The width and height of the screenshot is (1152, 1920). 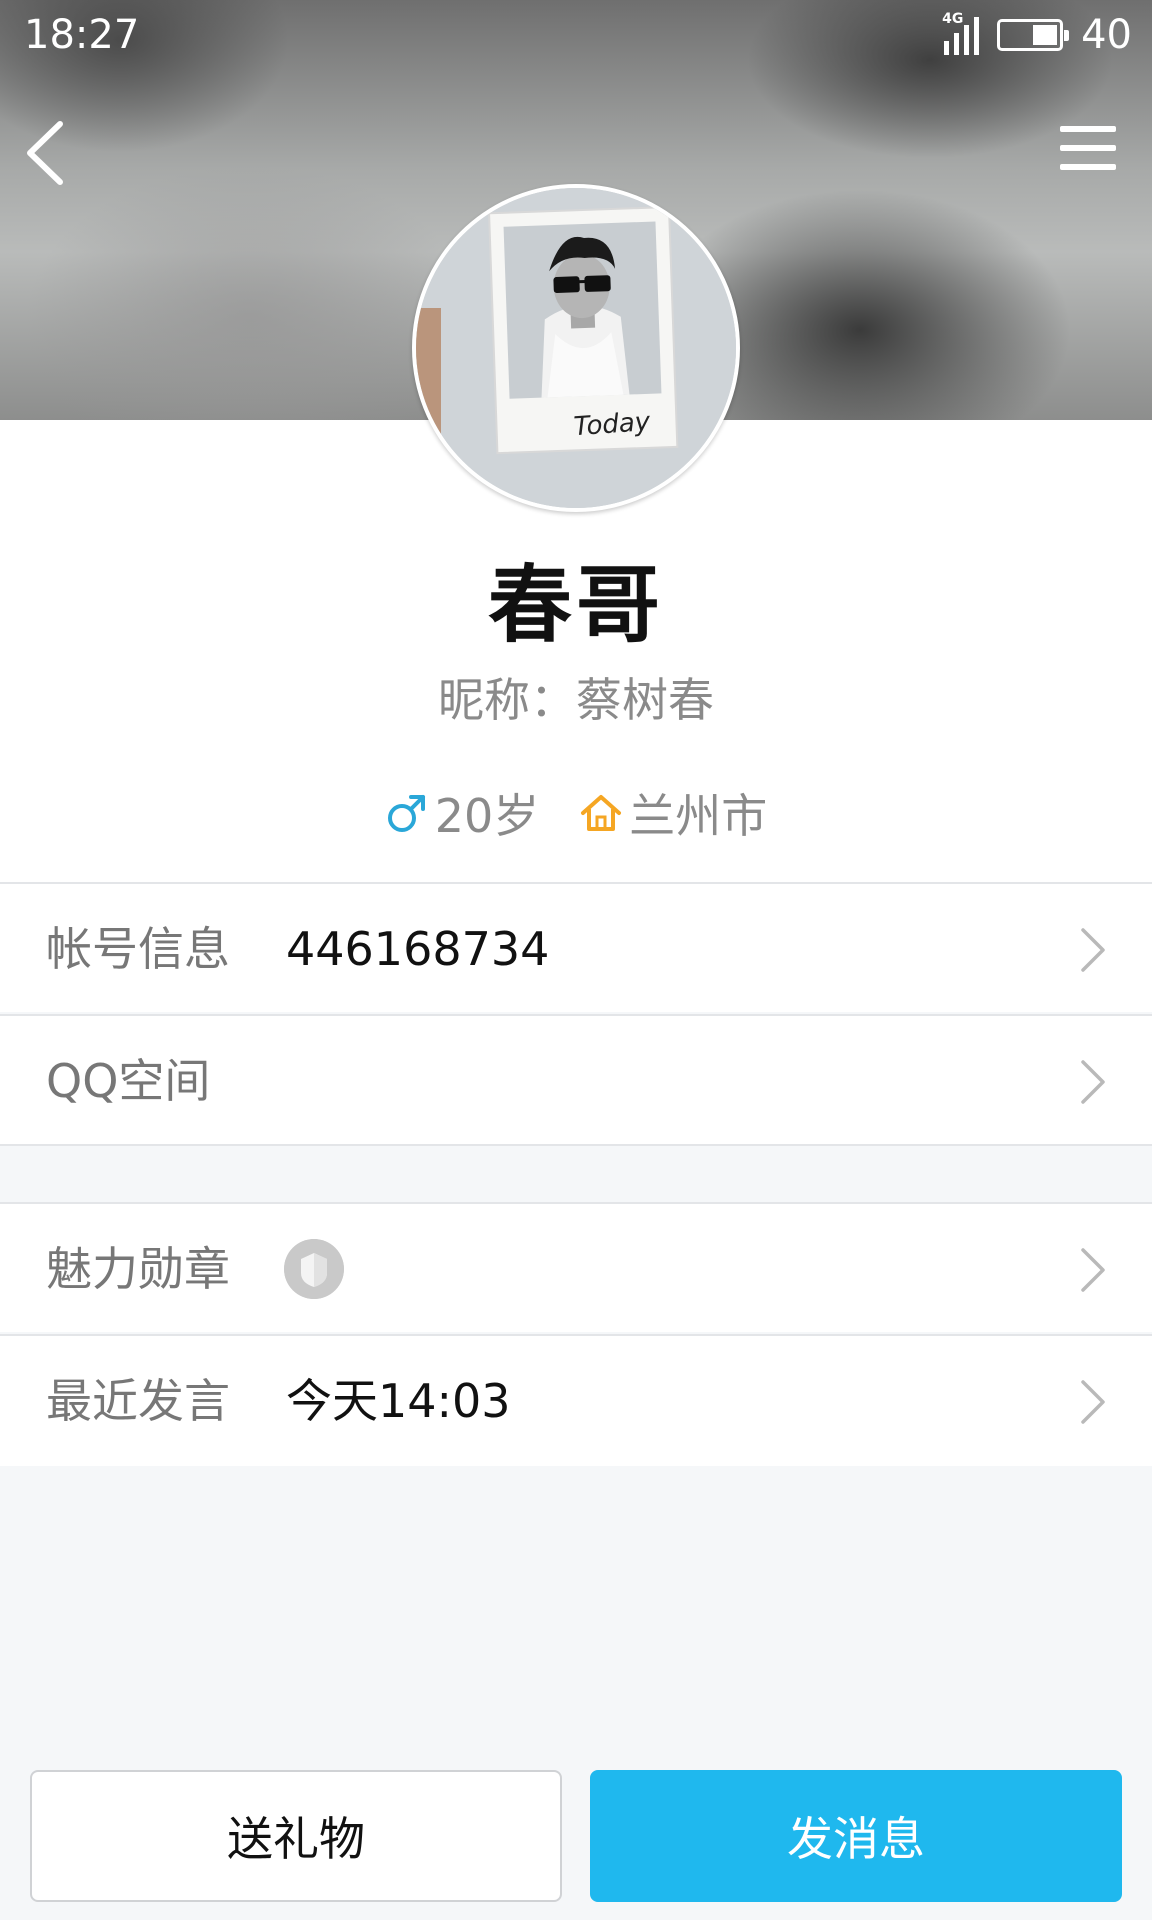 What do you see at coordinates (47, 153) in the screenshot?
I see `back-icon` at bounding box center [47, 153].